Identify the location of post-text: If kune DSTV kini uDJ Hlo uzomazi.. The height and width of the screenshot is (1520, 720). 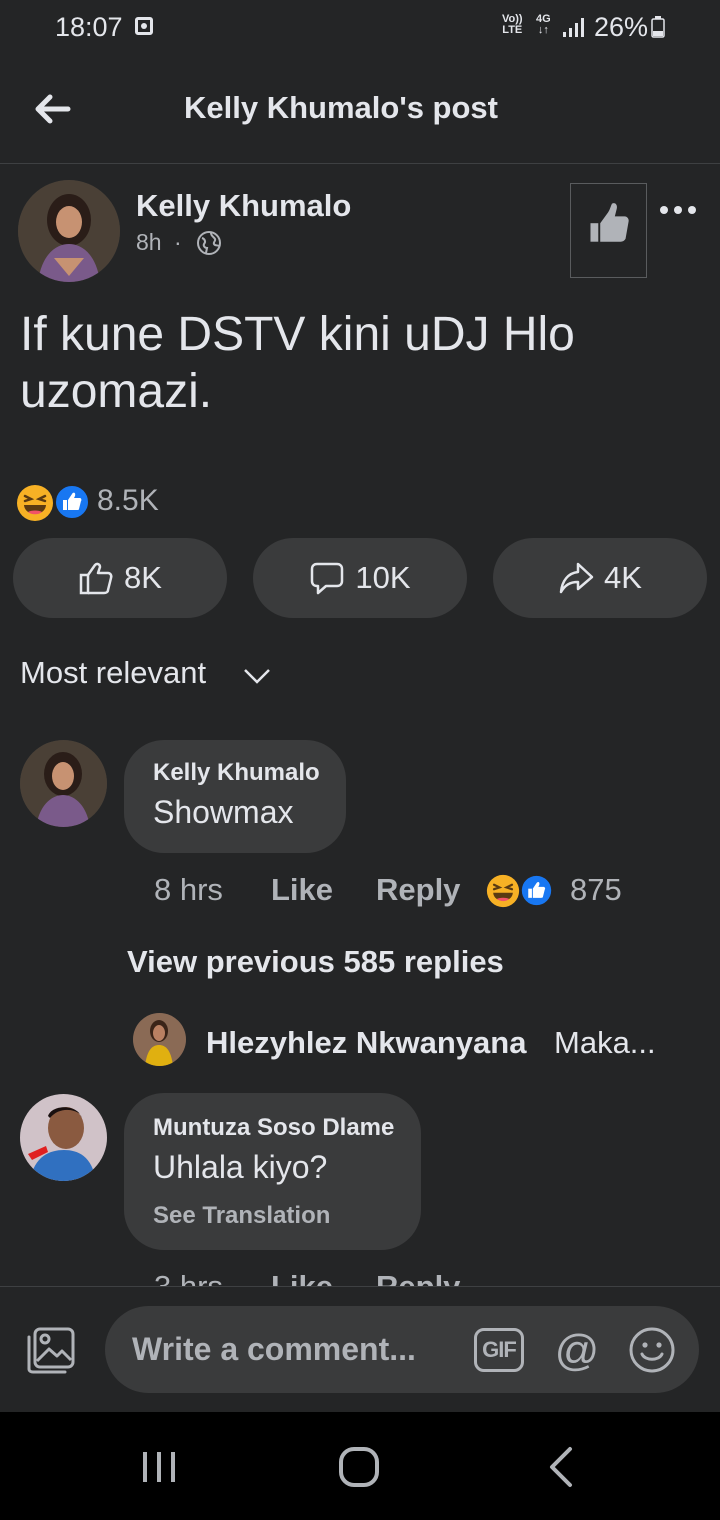
(297, 363).